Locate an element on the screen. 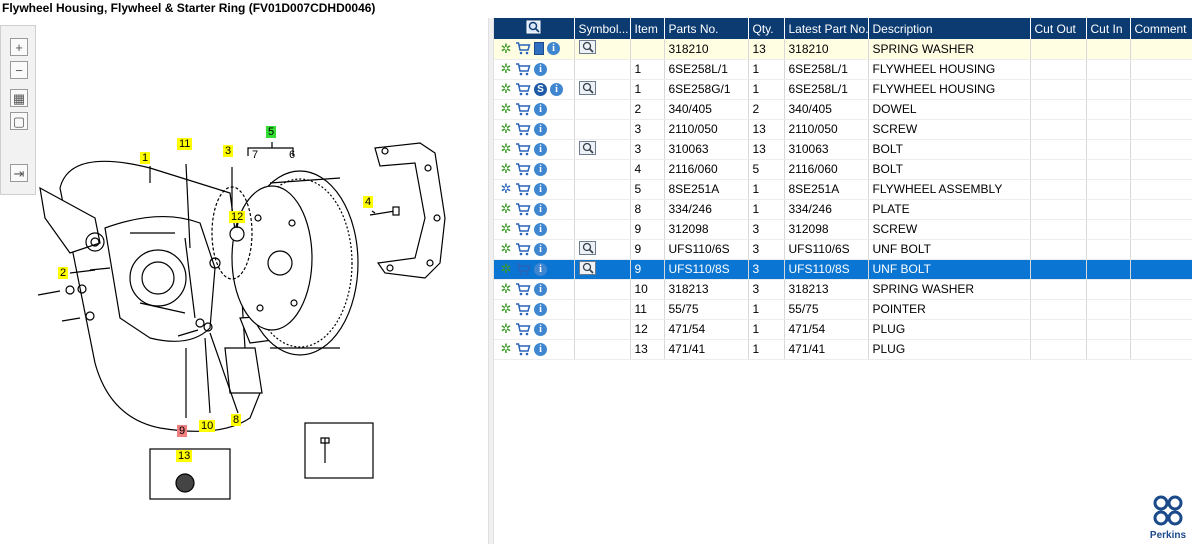 This screenshot has height=544, width=1192. assembly-gear-icon: ✲ is located at coordinates (506, 188).